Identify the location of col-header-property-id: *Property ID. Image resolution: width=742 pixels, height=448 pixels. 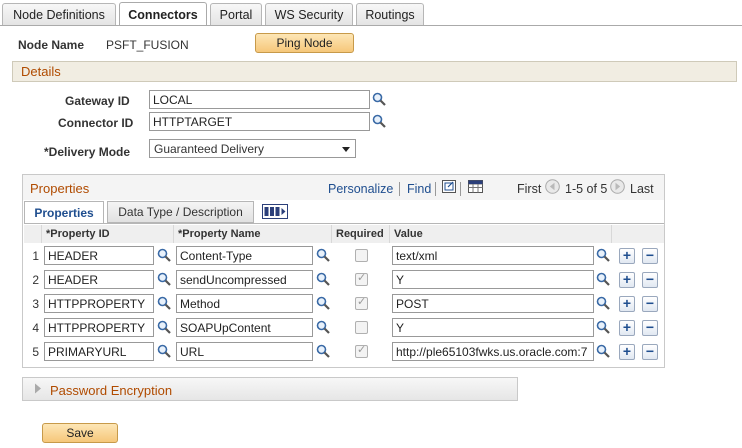
(108, 234).